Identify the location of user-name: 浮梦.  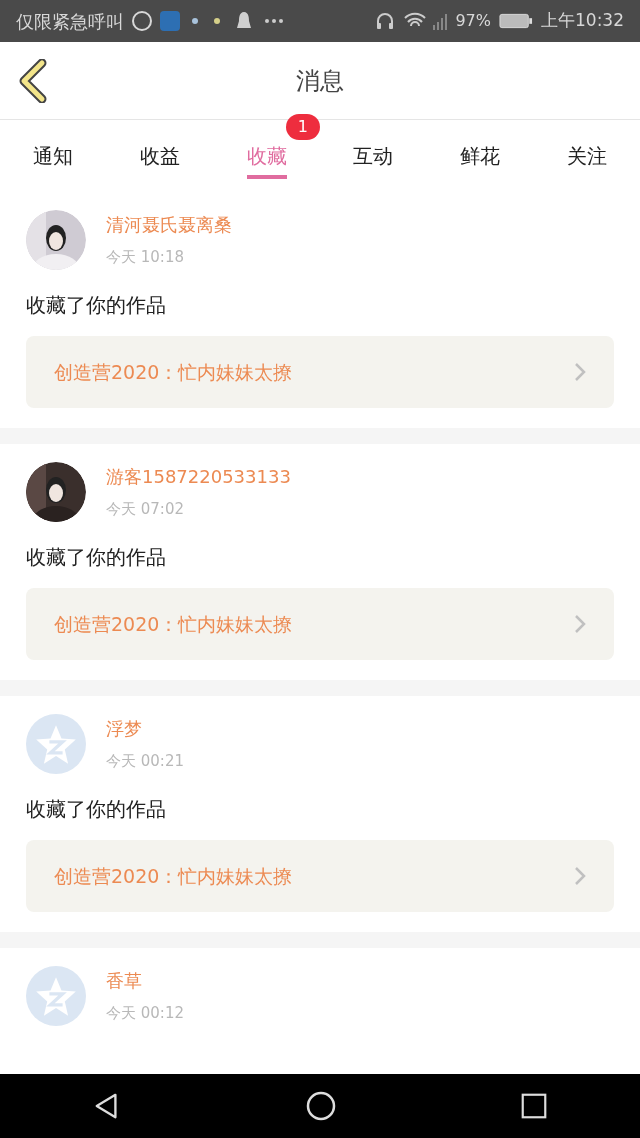
(145, 729).